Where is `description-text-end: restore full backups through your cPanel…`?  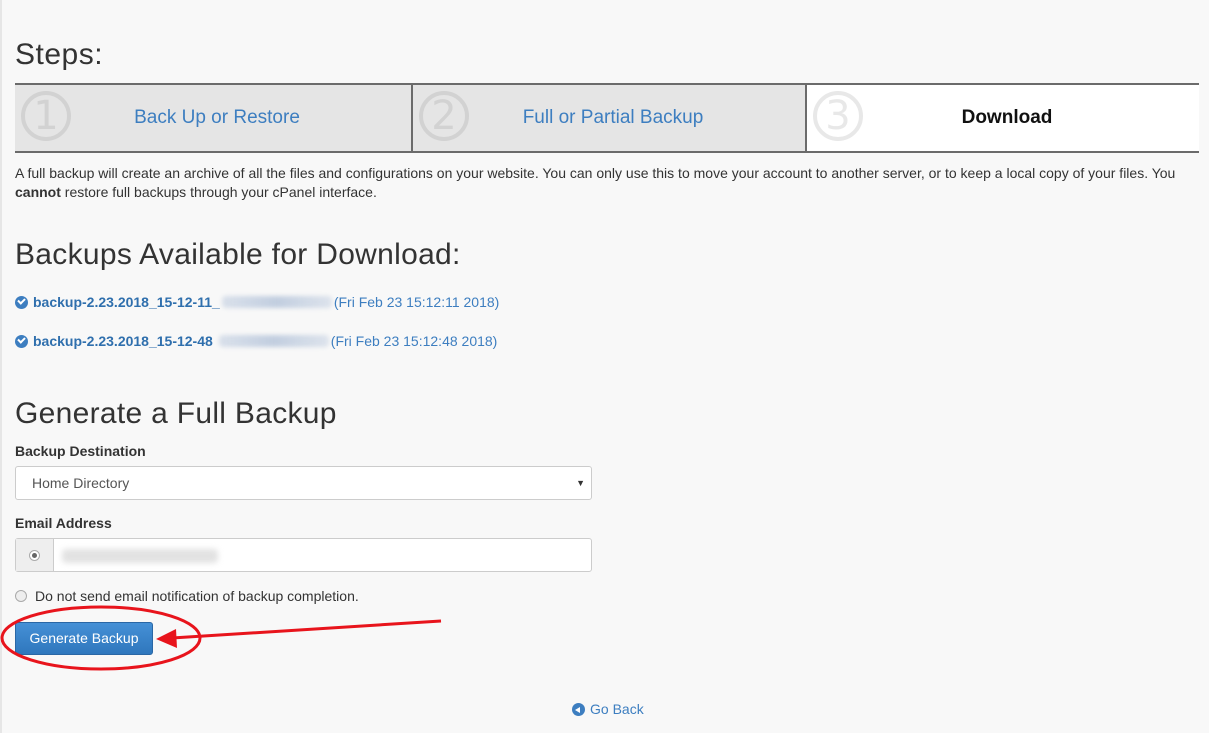
description-text-end: restore full backups through your cPanel… is located at coordinates (218, 192).